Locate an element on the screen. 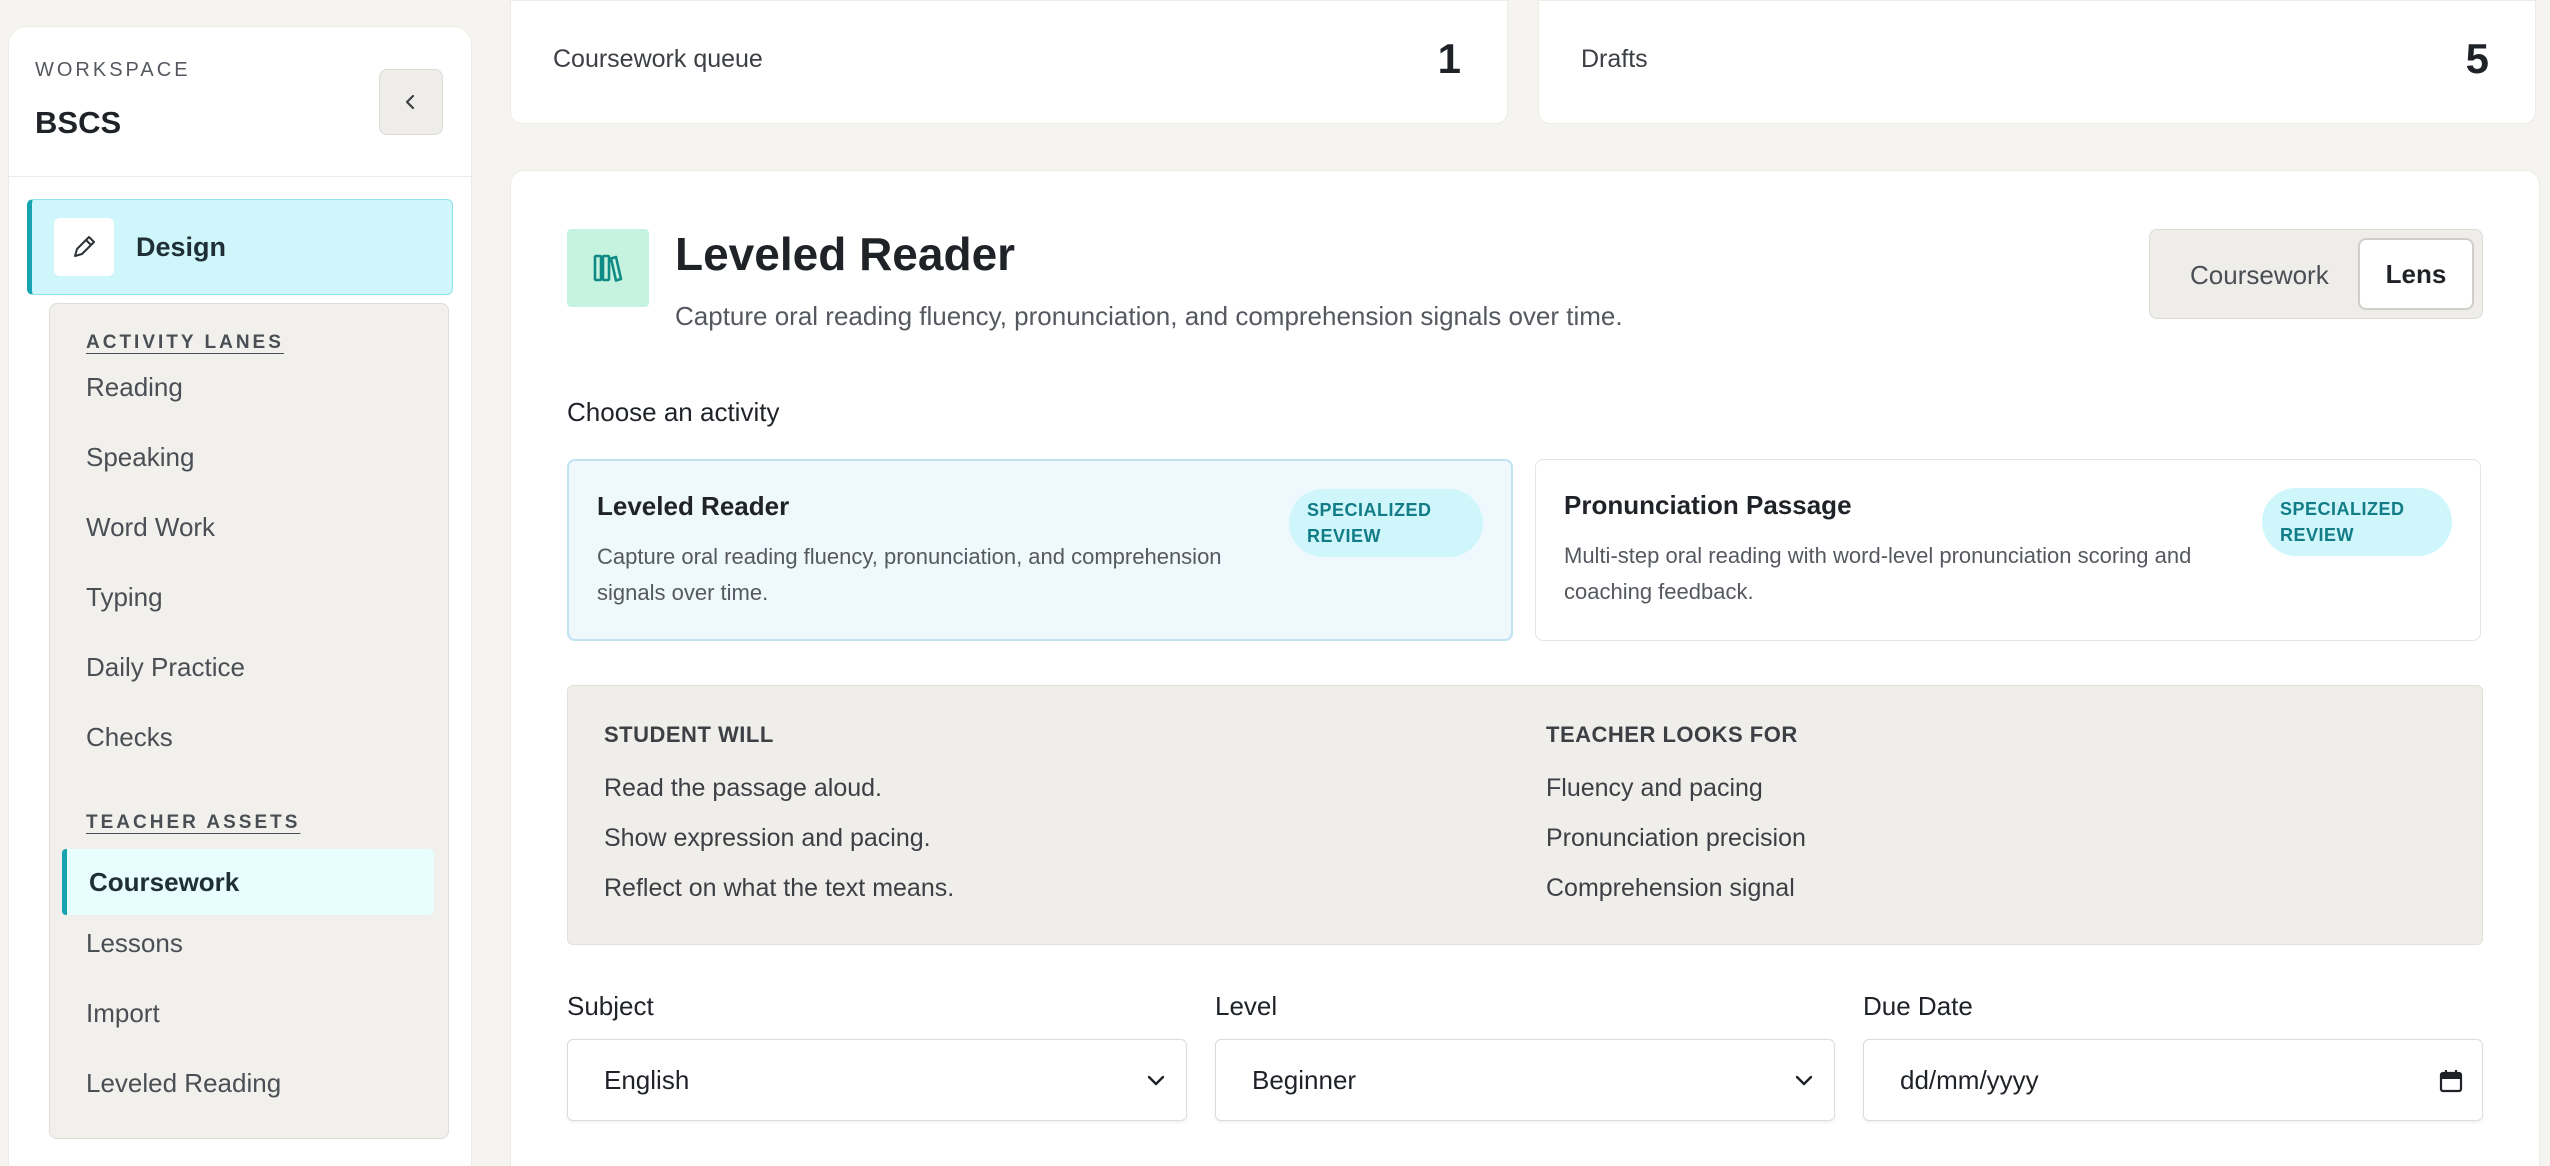 Image resolution: width=2550 pixels, height=1166 pixels. level-label: Level is located at coordinates (1246, 1006).